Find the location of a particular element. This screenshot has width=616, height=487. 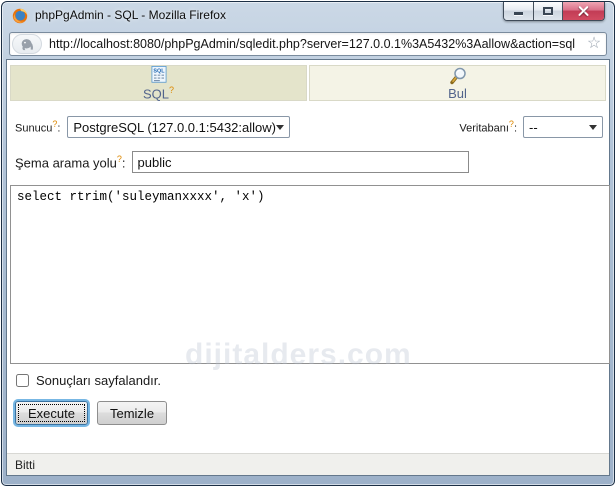

database-select-value: -- is located at coordinates (533, 127).